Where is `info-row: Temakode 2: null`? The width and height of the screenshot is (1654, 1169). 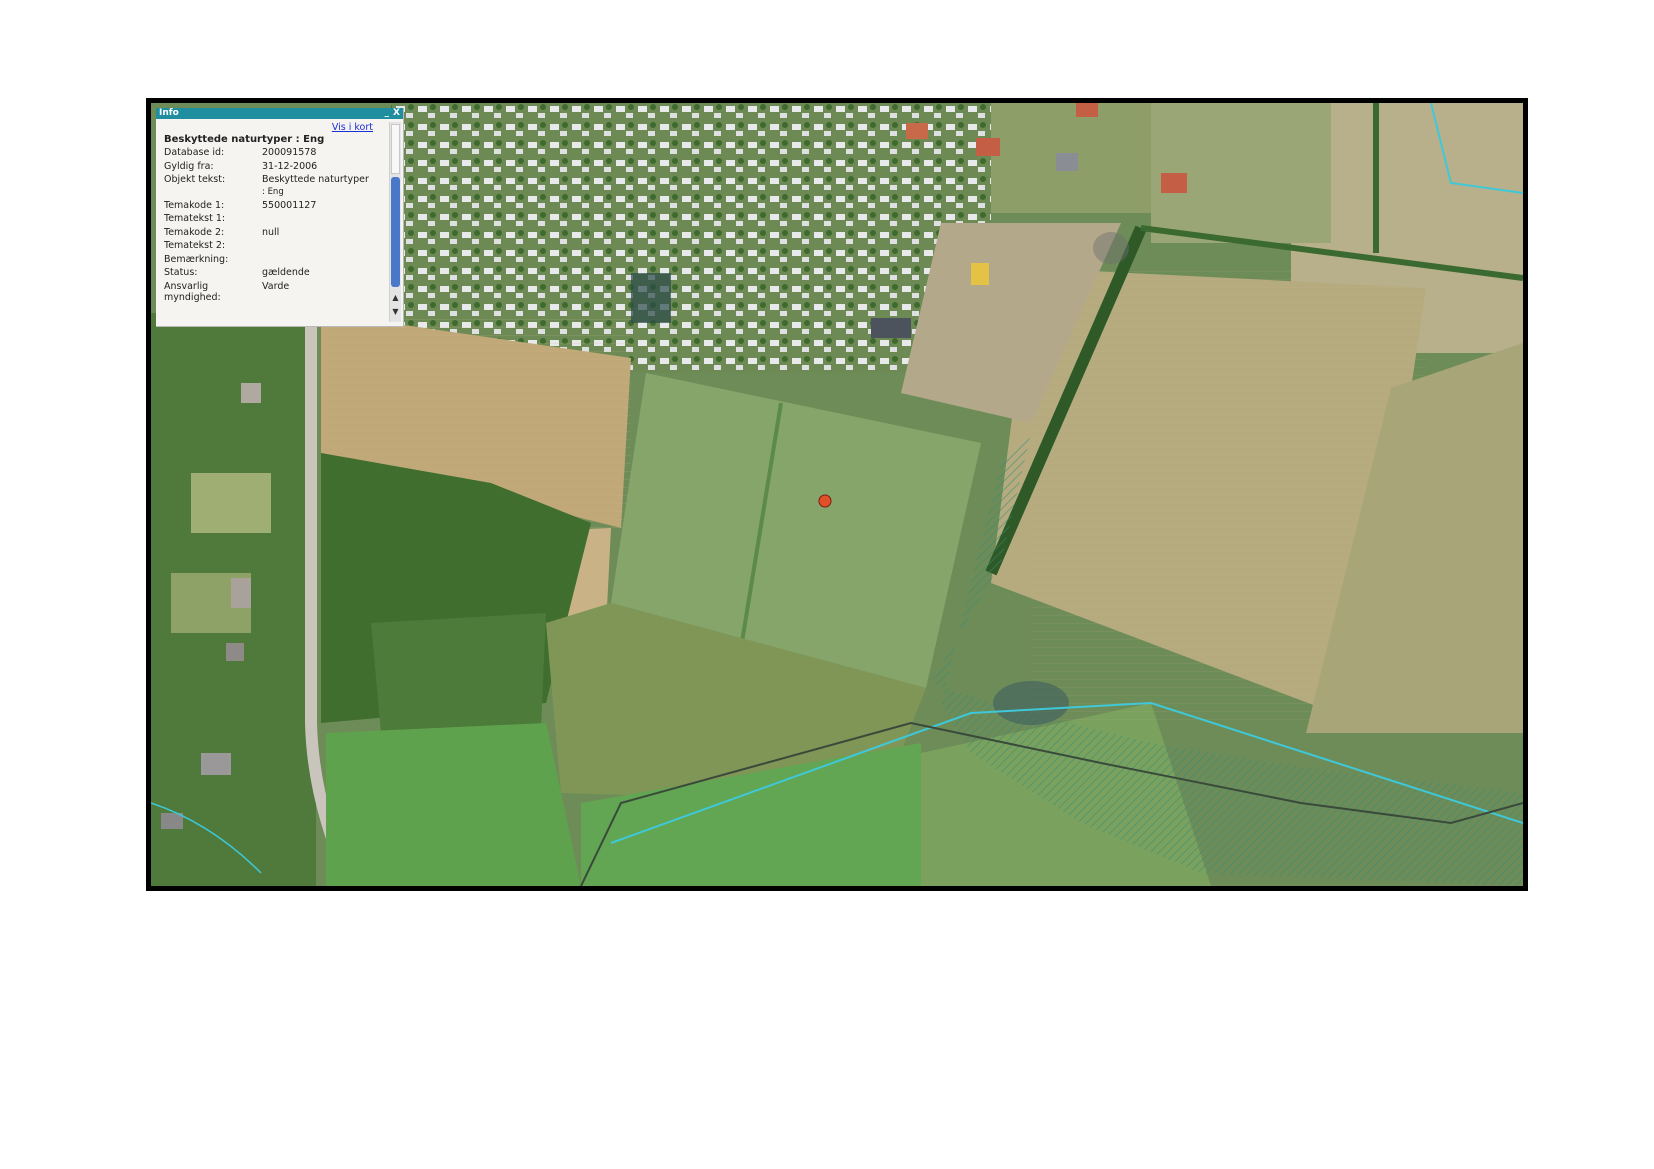 info-row: Temakode 2: null is located at coordinates (274, 233).